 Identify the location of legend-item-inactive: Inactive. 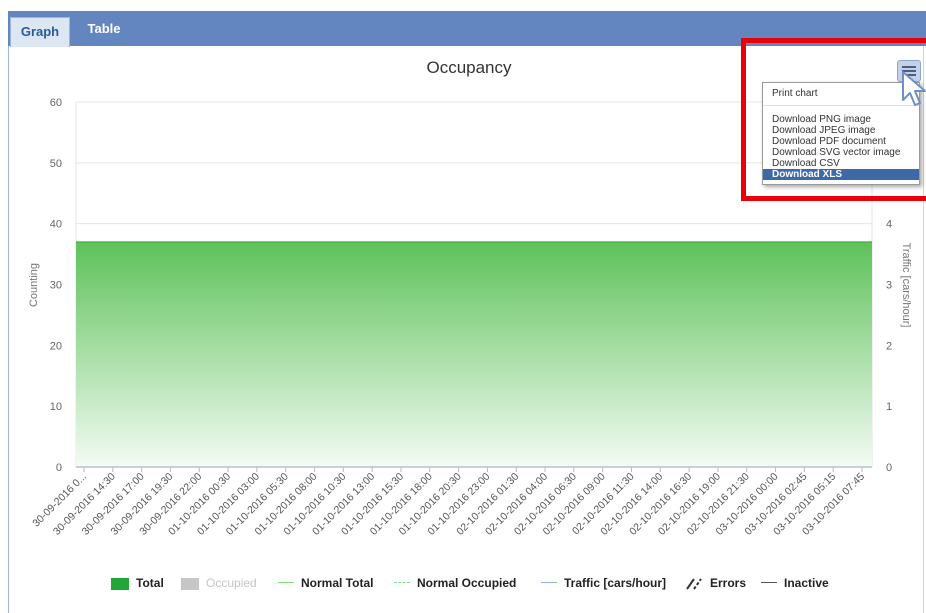
(795, 583).